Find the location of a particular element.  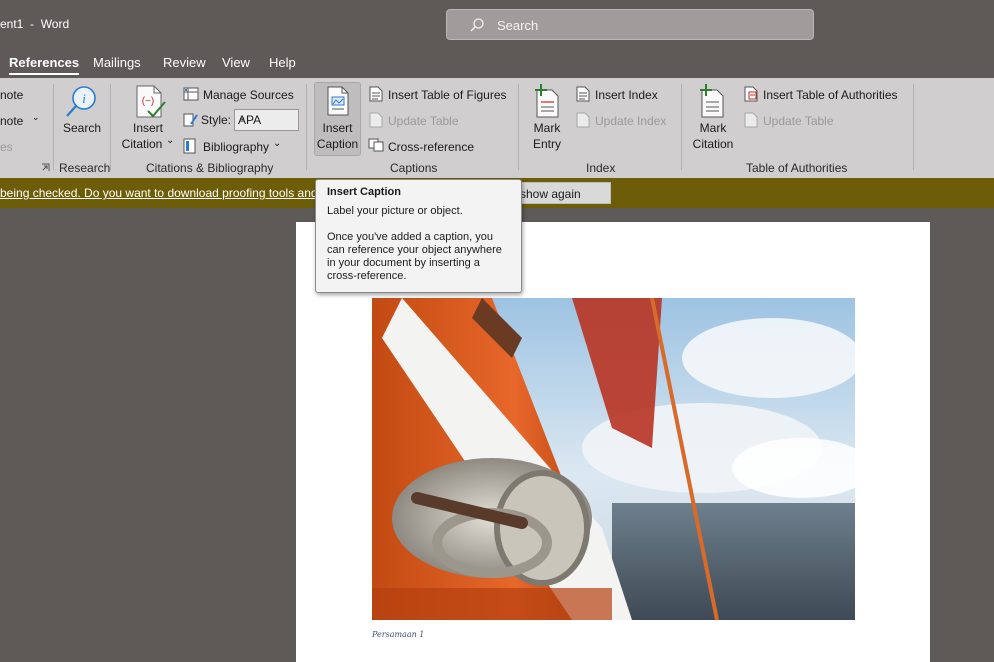

mark-entry-label-1: Mark is located at coordinates (547, 128).